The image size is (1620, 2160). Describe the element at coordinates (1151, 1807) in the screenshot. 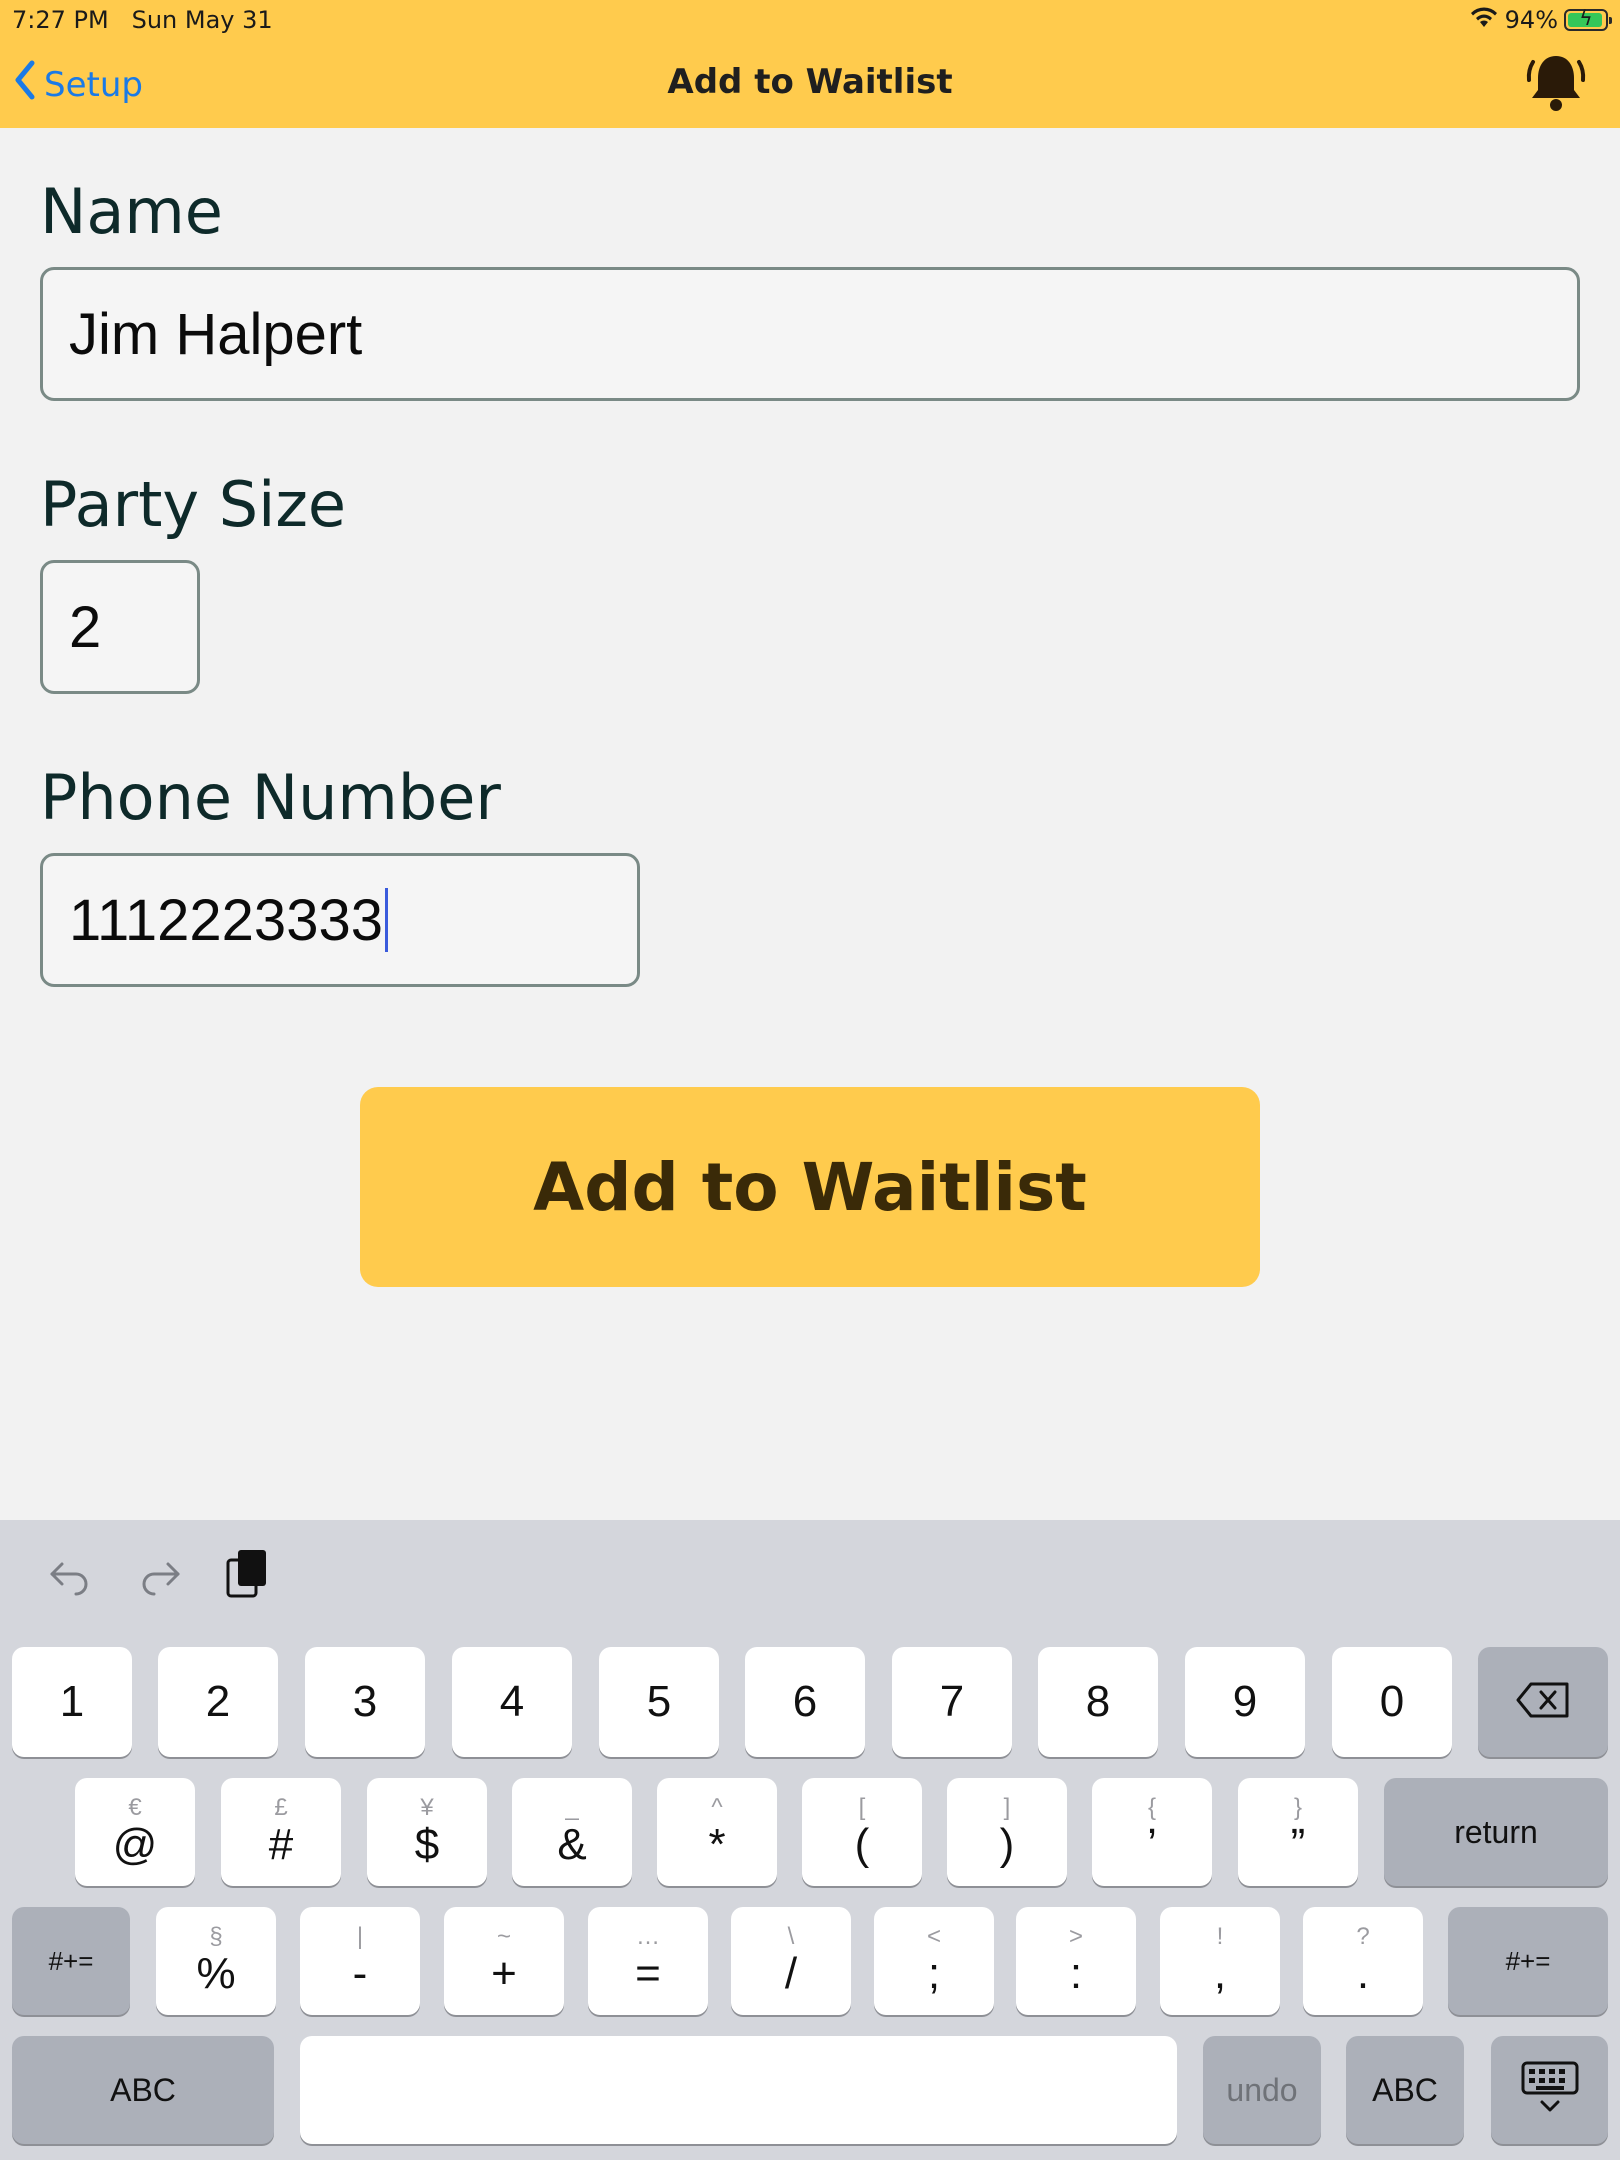

I see `key-alt-label: {` at that location.